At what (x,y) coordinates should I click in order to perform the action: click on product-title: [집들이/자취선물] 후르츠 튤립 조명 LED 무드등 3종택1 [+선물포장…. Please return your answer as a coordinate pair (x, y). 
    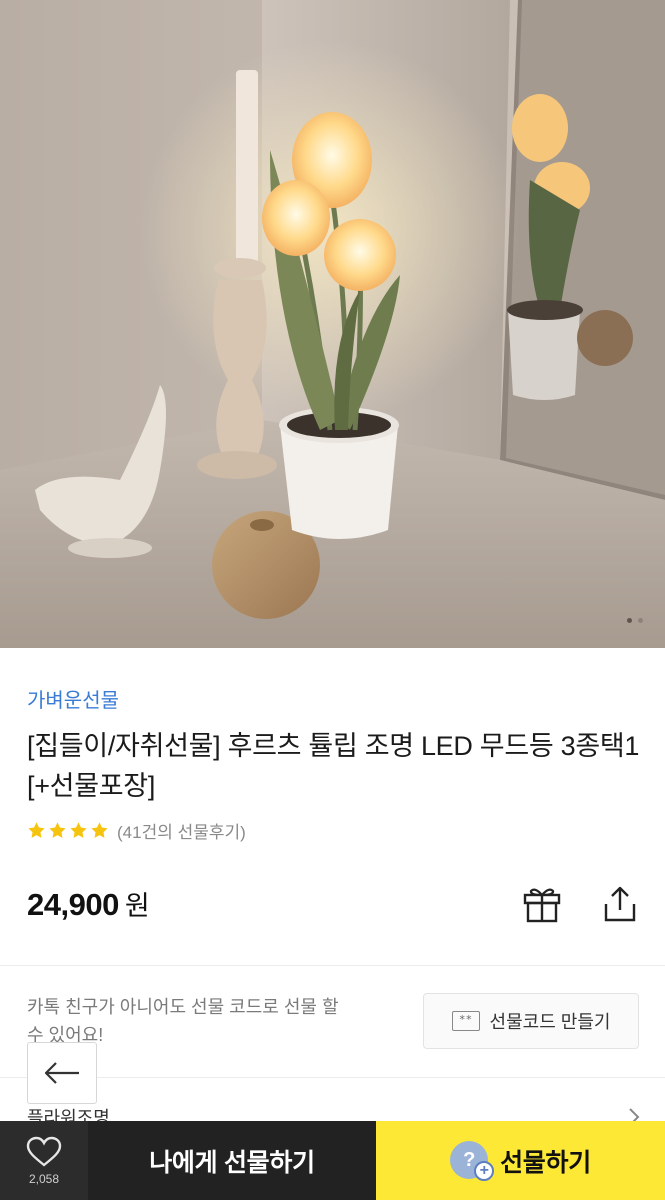
    Looking at the image, I should click on (333, 766).